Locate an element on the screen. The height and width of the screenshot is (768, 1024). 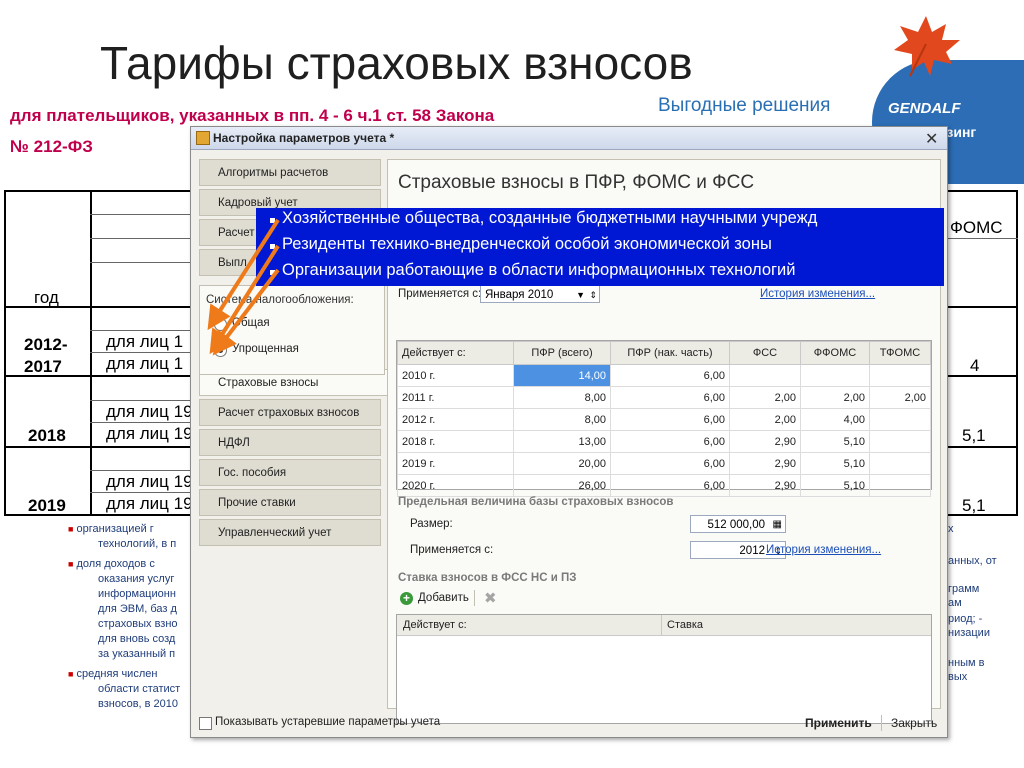
apply-button: Применить is located at coordinates (838, 723).